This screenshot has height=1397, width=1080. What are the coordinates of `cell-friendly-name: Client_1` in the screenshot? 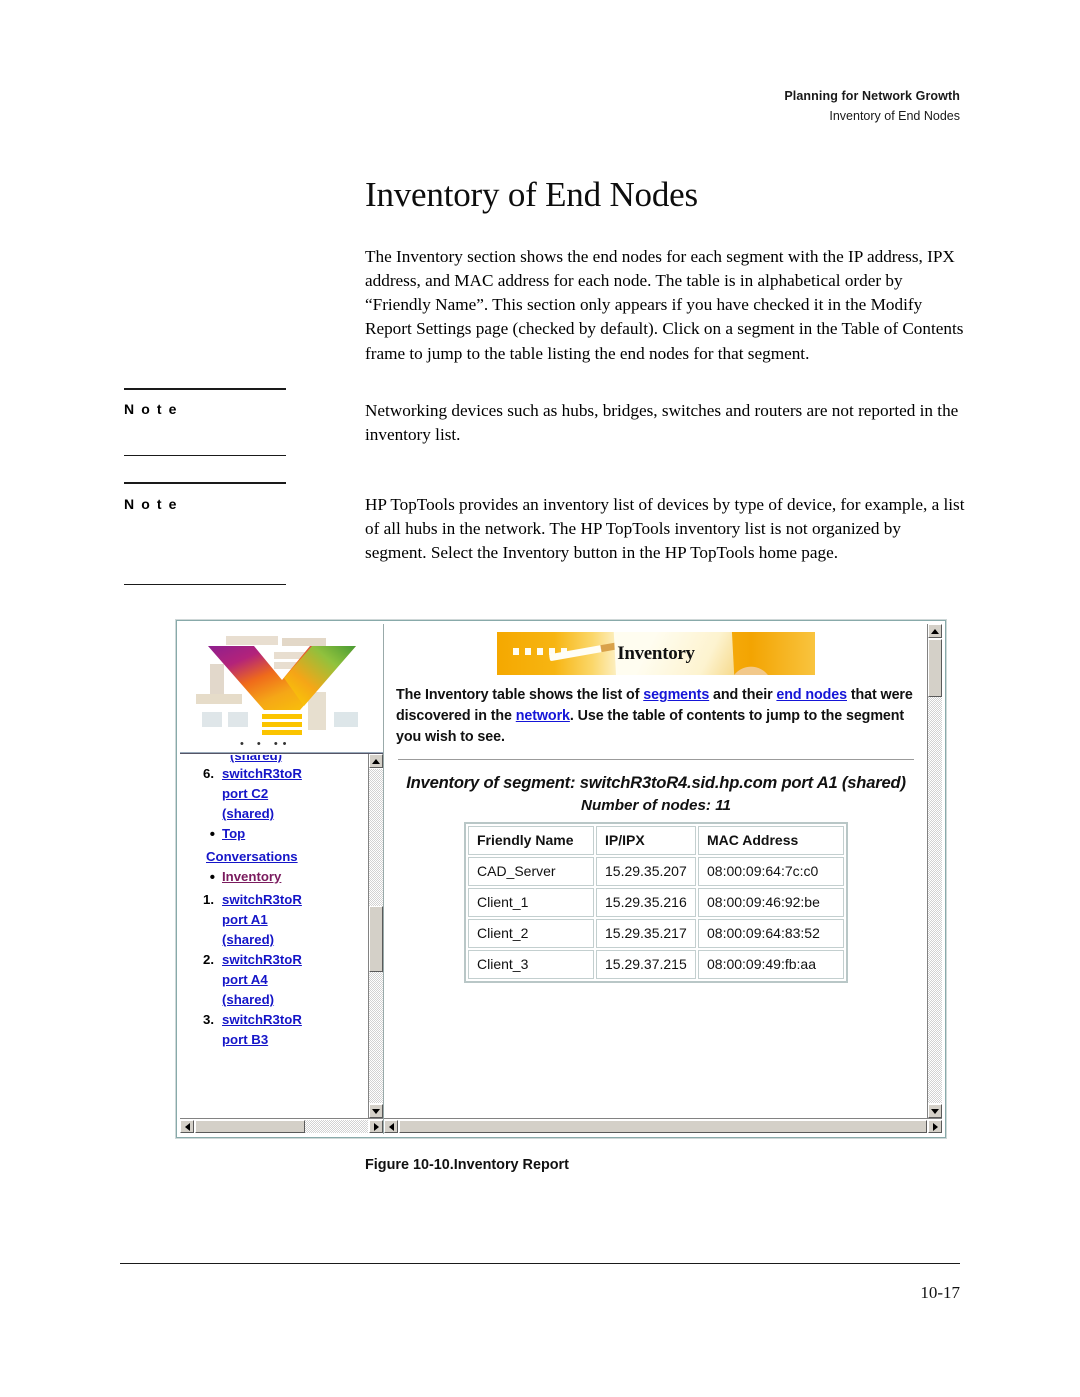 It's located at (531, 902).